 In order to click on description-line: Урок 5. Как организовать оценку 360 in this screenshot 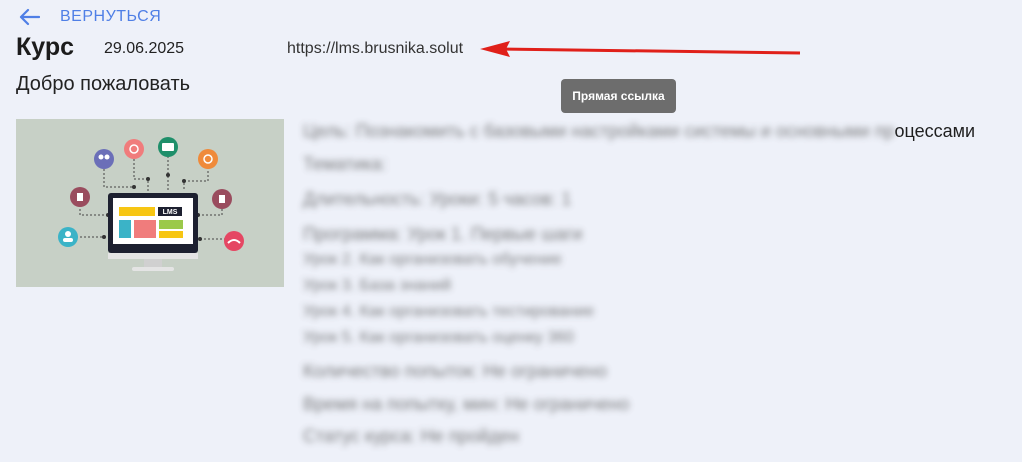, I will do `click(439, 337)`.